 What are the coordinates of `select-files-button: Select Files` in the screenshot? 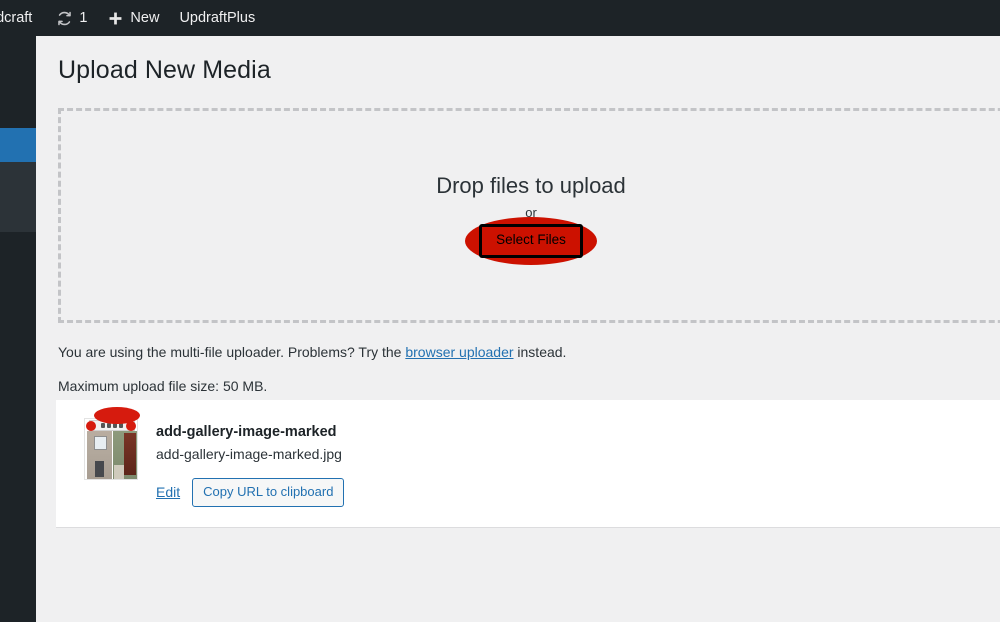 It's located at (531, 241).